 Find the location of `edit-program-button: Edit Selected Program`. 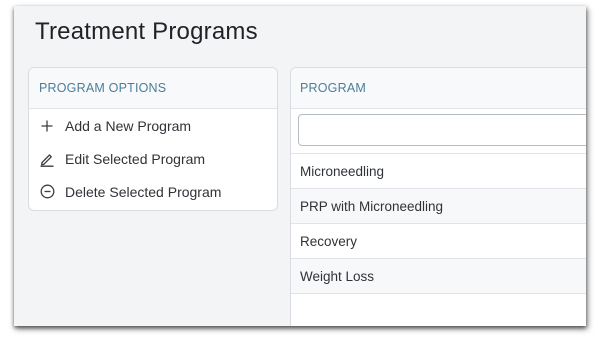

edit-program-button: Edit Selected Program is located at coordinates (153, 158).